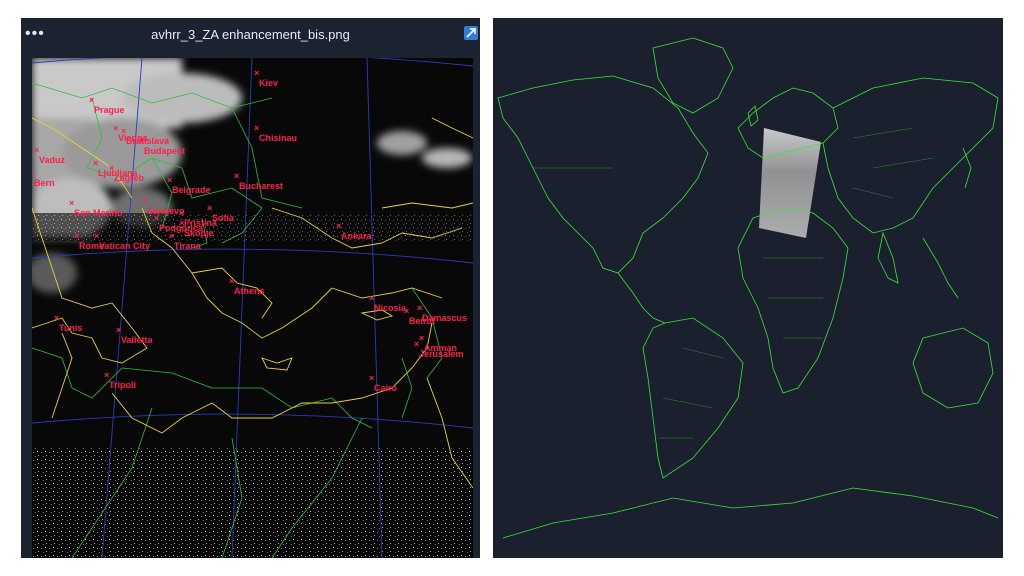 The image size is (1024, 576). I want to click on city-label: Nicosia, so click(390, 308).